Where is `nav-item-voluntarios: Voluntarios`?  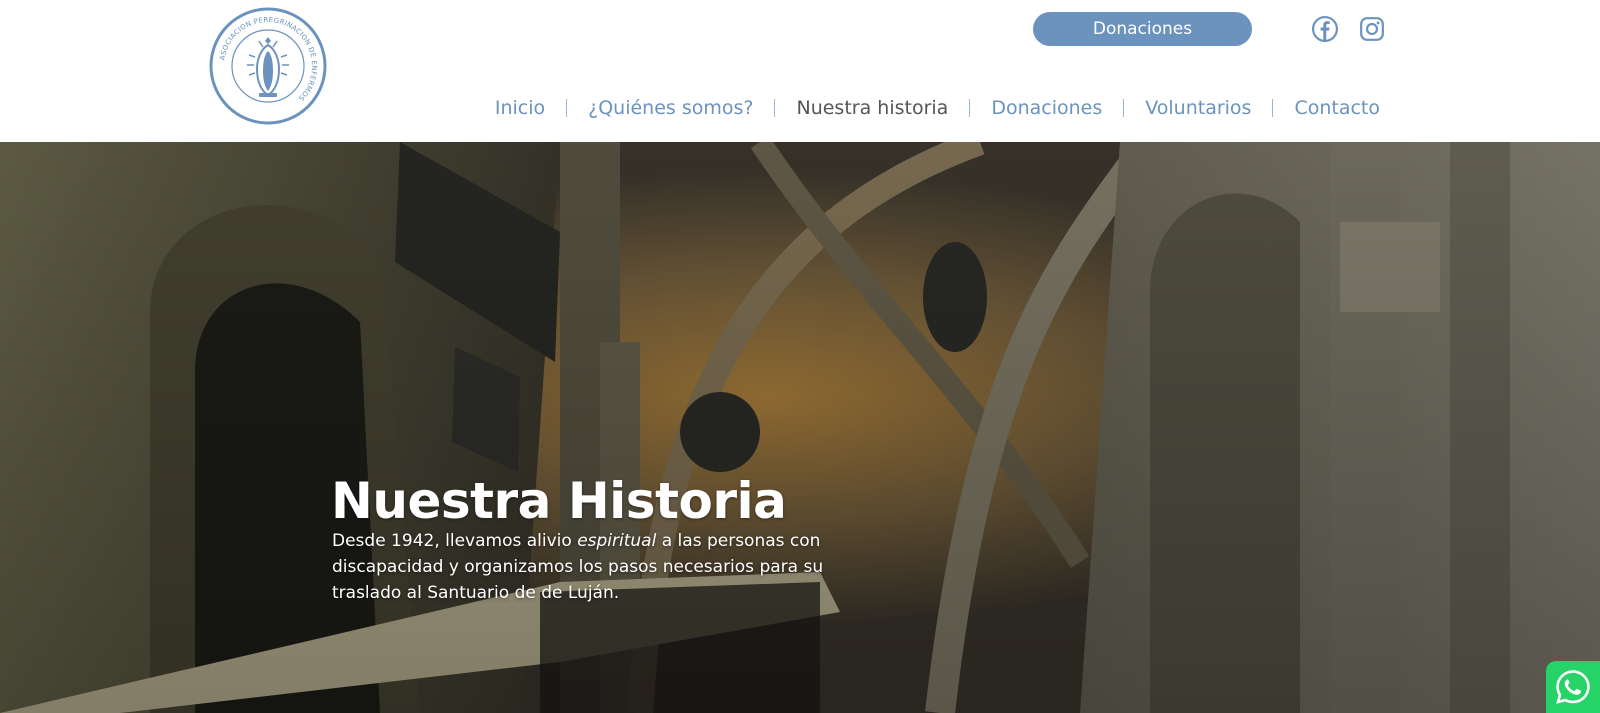 nav-item-voluntarios: Voluntarios is located at coordinates (1198, 108).